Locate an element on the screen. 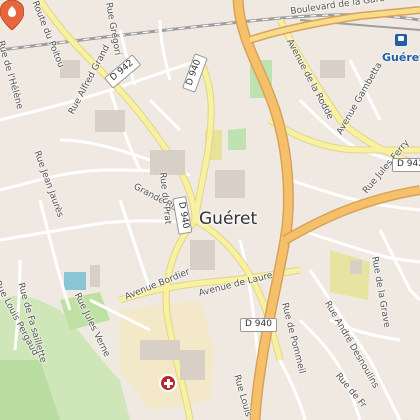  station-label: Guéret is located at coordinates (401, 57).